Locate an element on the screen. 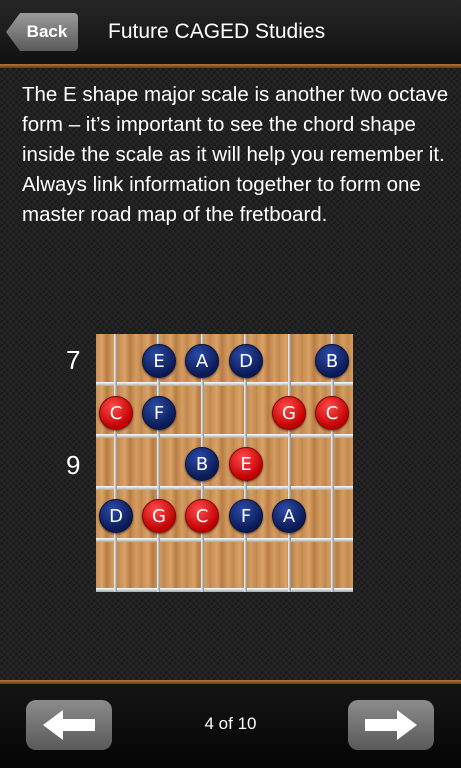  arrow-right-icon is located at coordinates (391, 725).